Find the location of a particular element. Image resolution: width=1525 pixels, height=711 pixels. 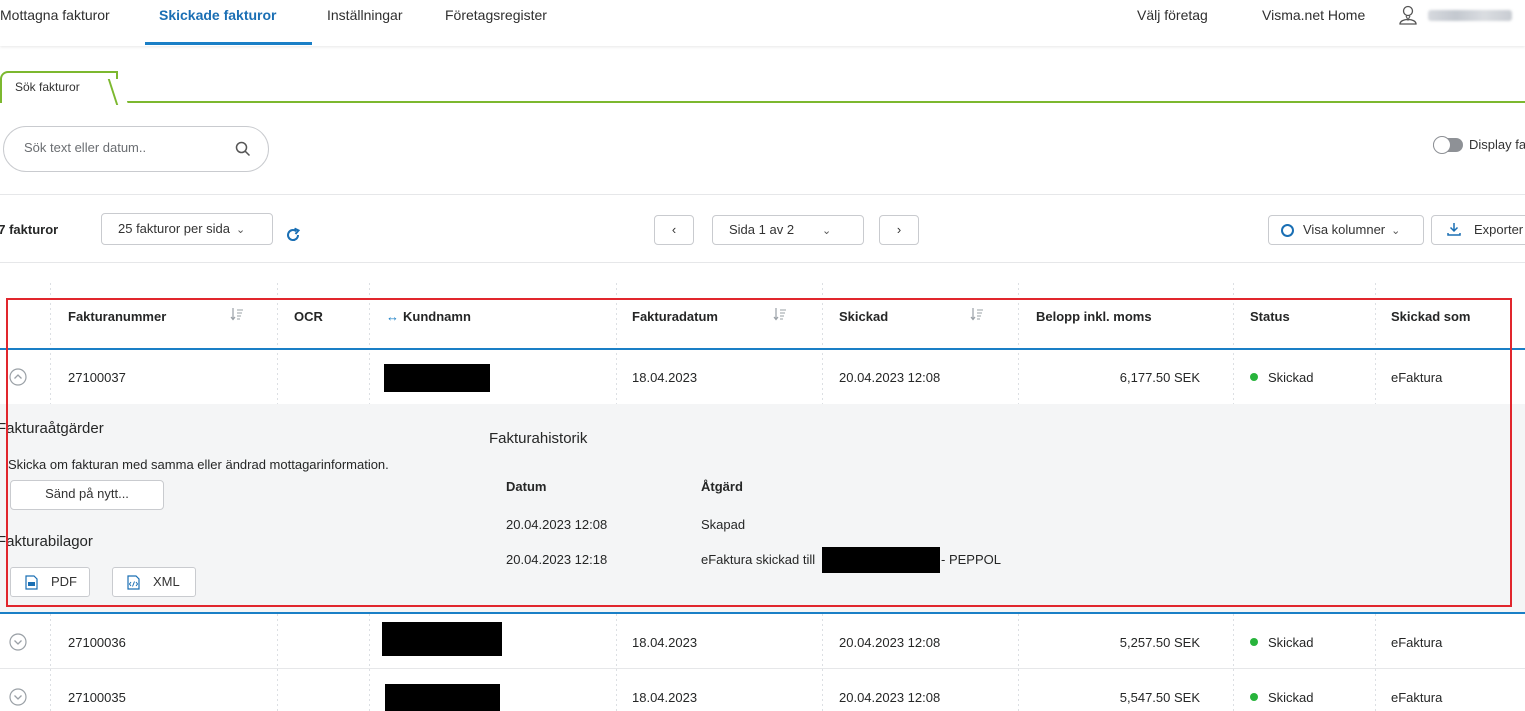

invoice-count: 37 fakturor is located at coordinates (29, 229).